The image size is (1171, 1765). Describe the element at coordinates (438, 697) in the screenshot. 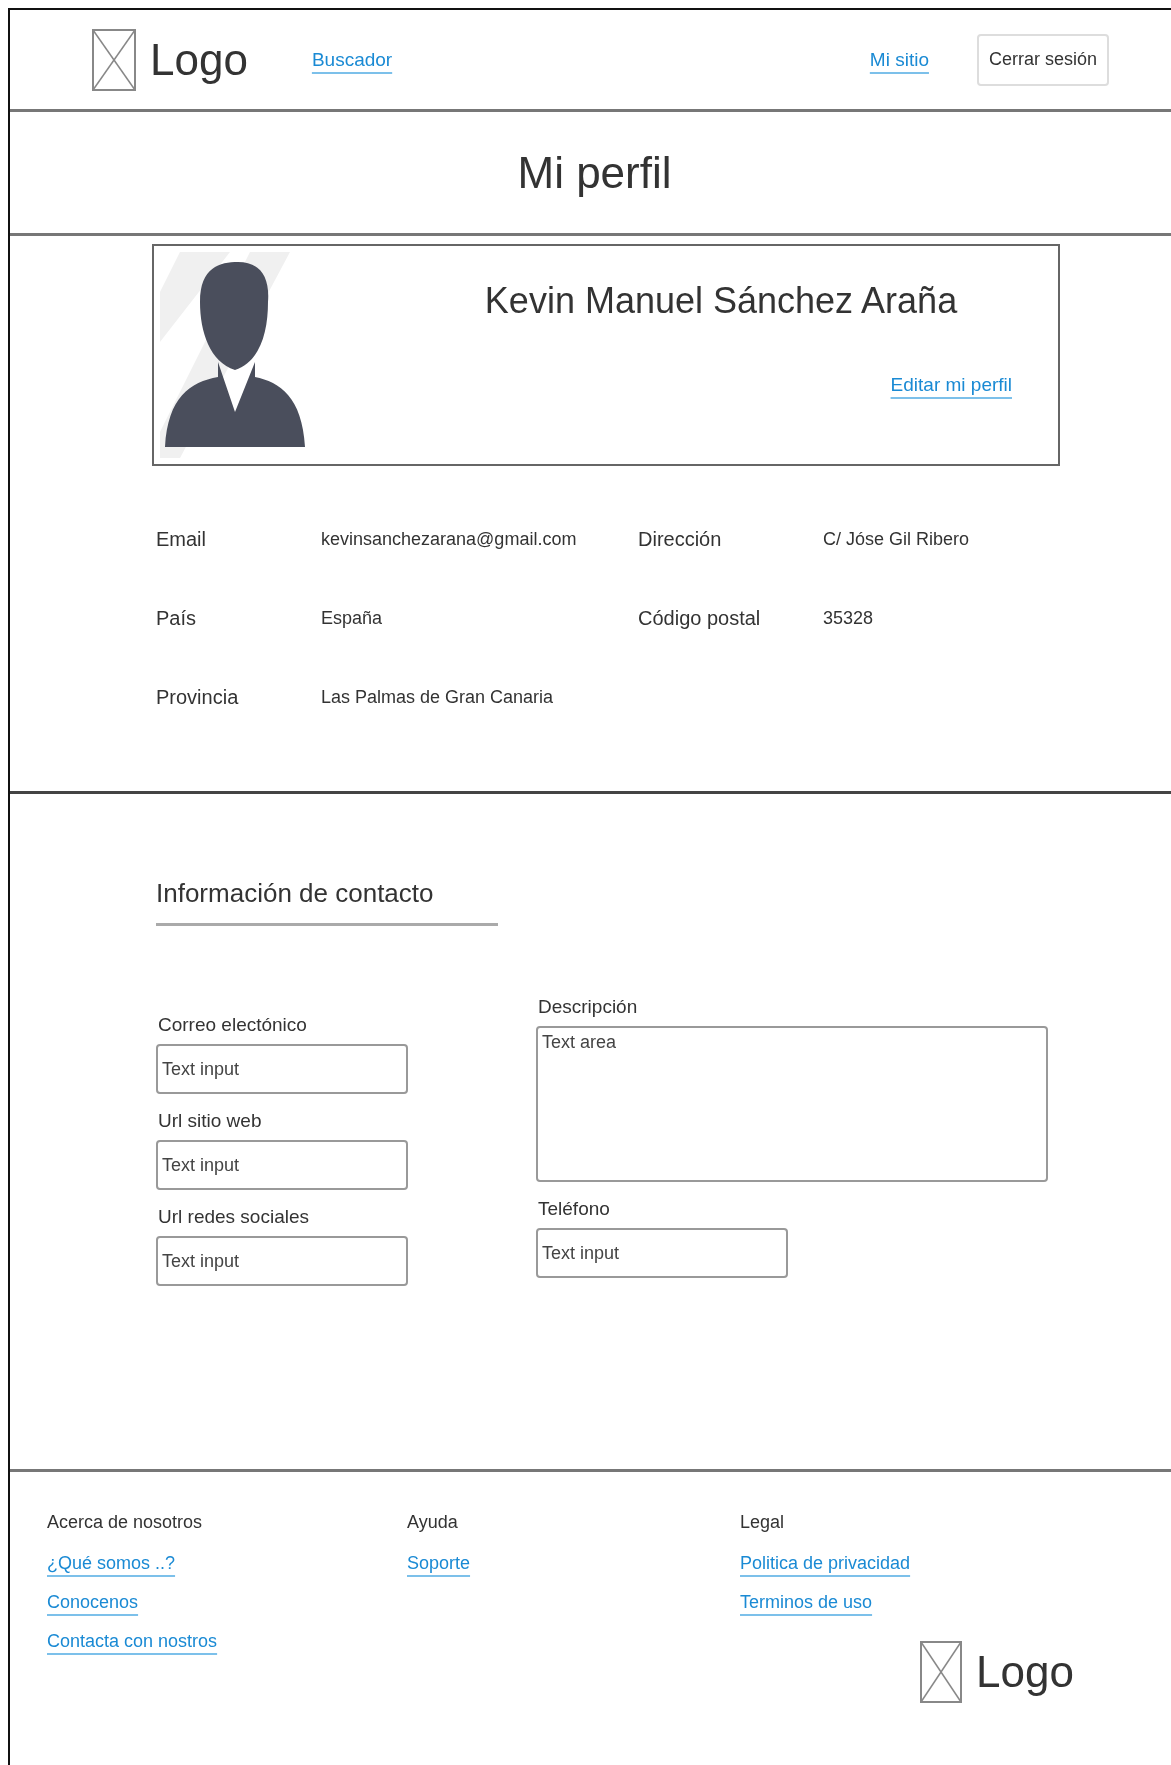

I see `detail-value: Las Palmas de Gran Canaria` at that location.